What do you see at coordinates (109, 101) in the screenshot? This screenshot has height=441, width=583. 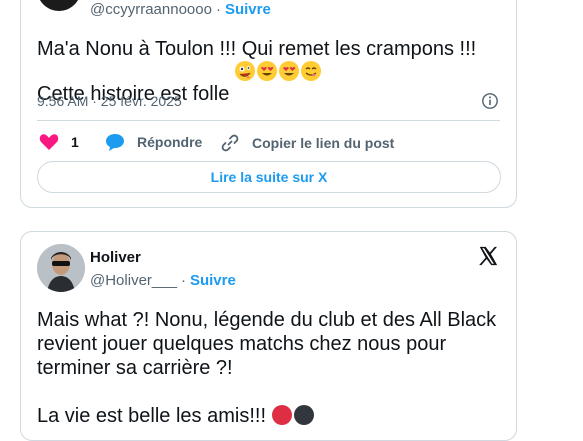 I see `timestamp: 9:56 AM · 25 févr. 2025` at bounding box center [109, 101].